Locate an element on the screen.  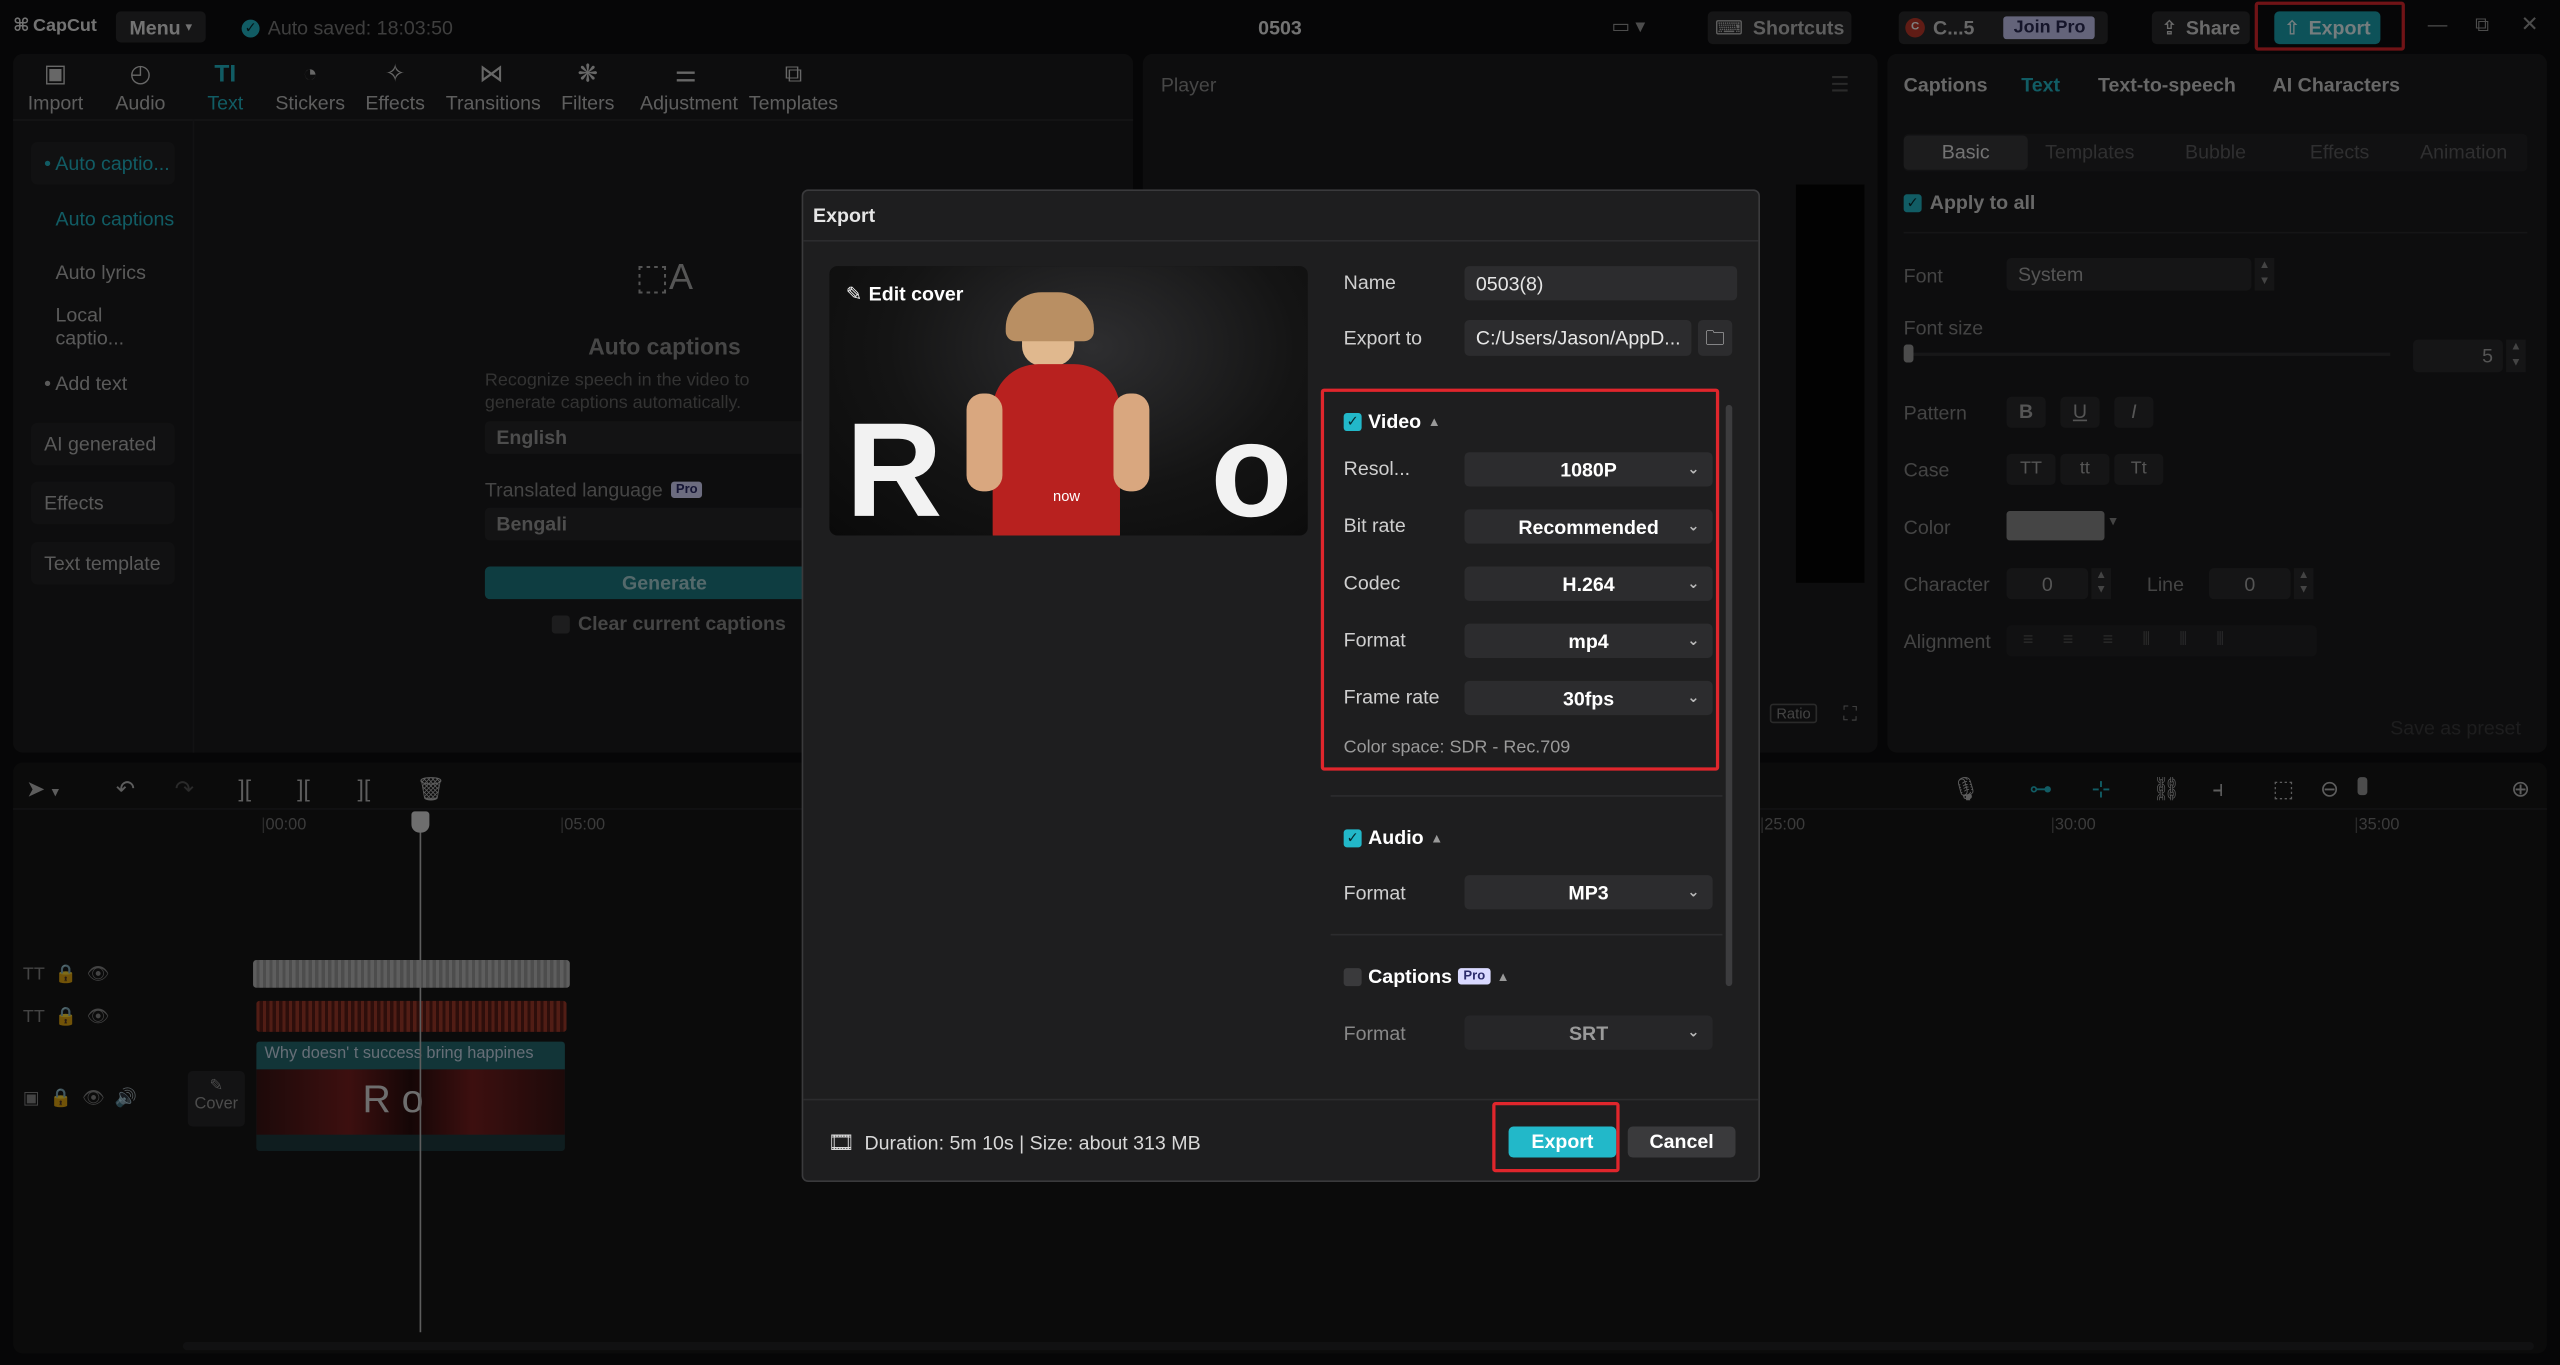
dialog-title: Export is located at coordinates (844, 215).